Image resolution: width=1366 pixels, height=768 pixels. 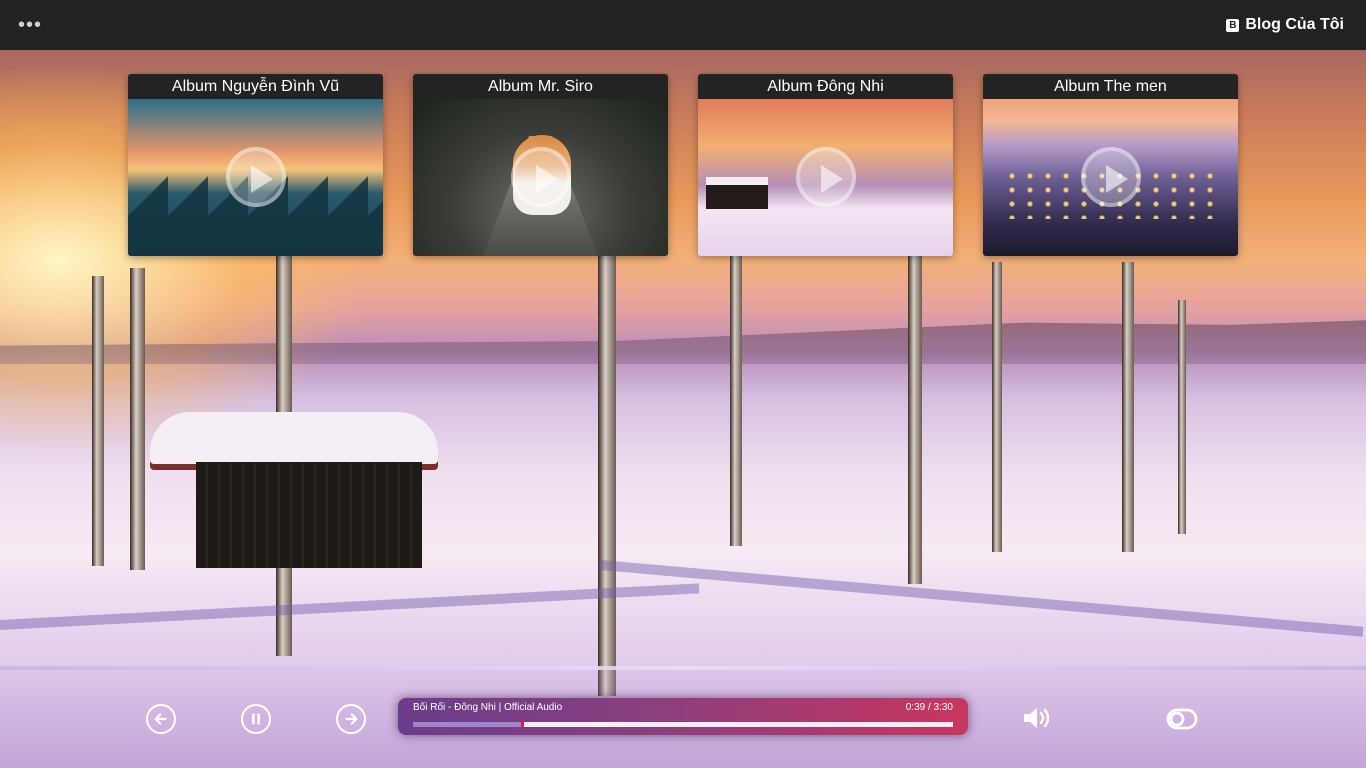 I want to click on pause-circle-icon, so click(x=256, y=719).